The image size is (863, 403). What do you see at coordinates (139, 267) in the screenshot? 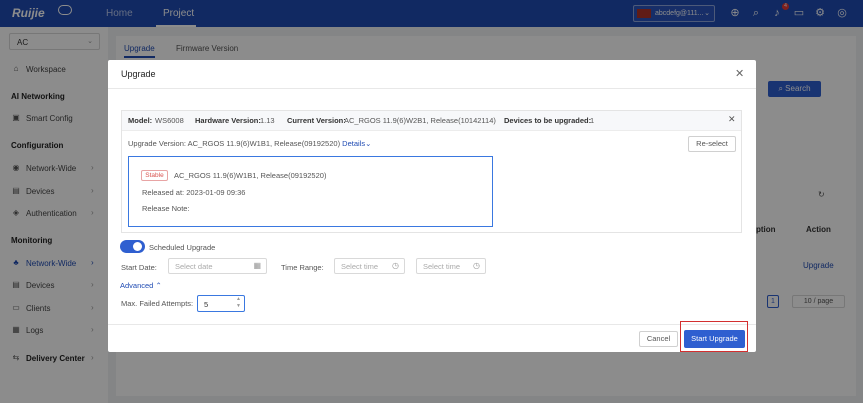
I see `start-date-label: Start Date:` at bounding box center [139, 267].